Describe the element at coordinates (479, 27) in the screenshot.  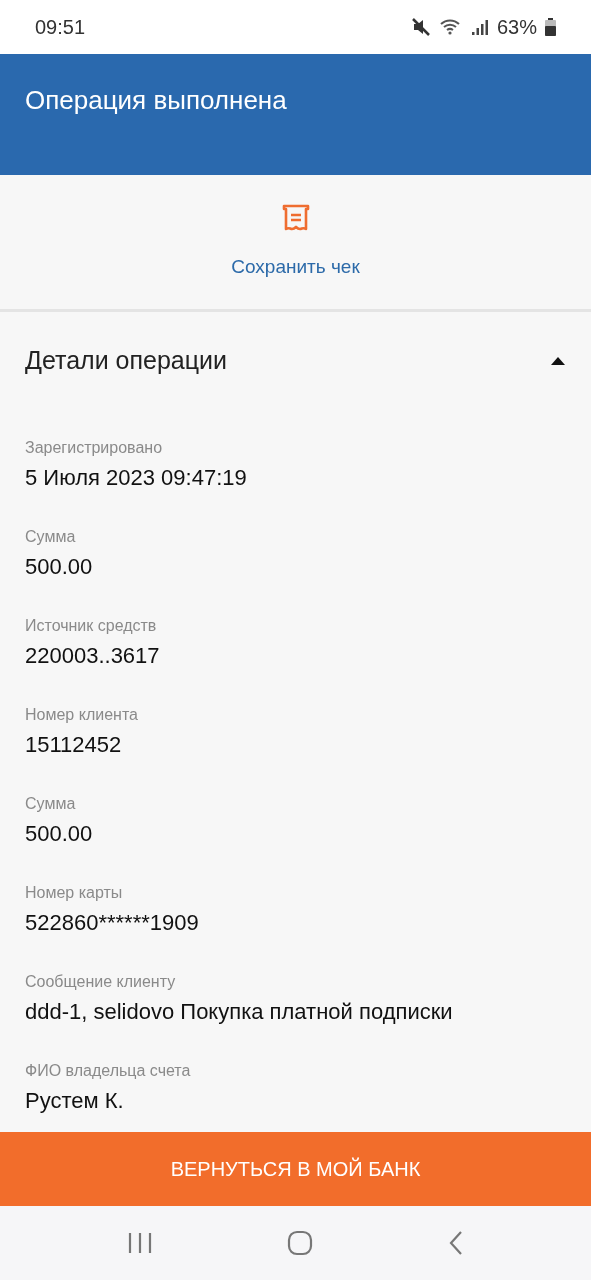
I see `signal-icon` at that location.